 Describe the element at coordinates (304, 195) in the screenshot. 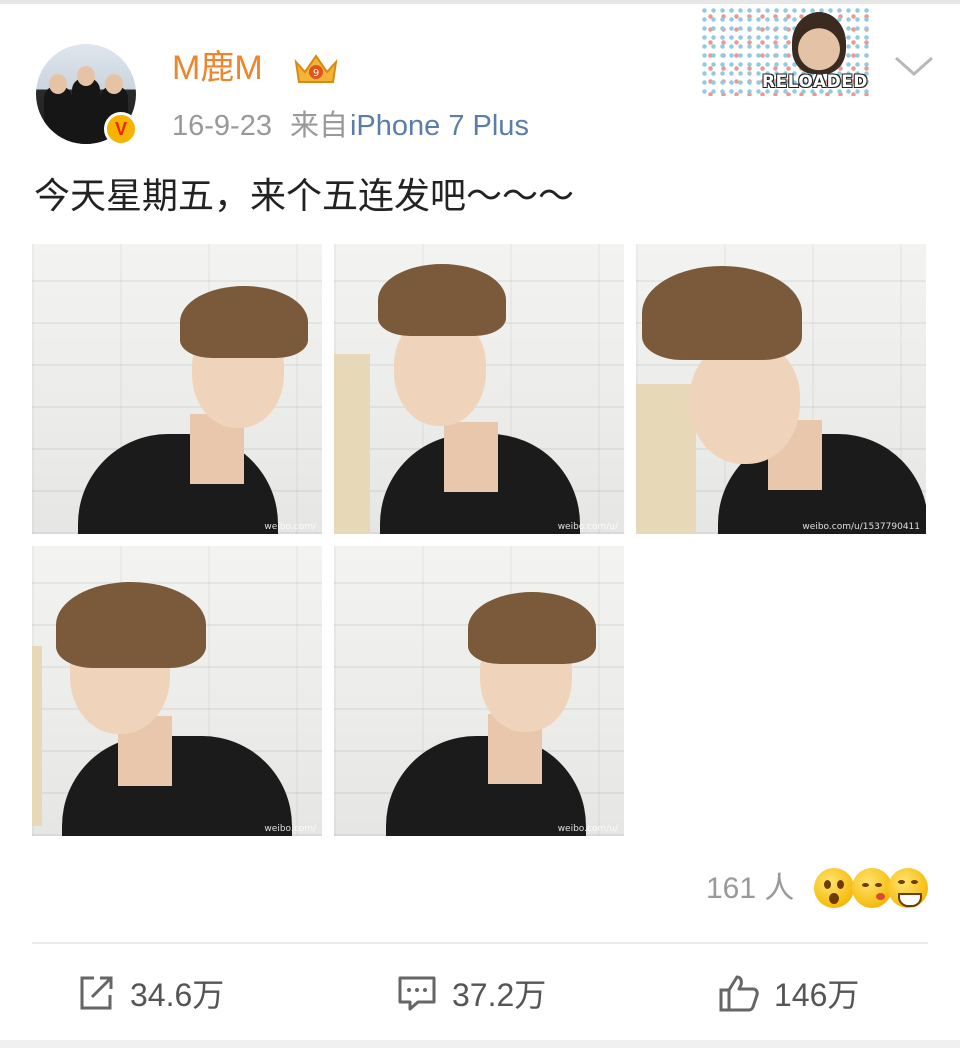

I see `post-text: 今天星期五，来个五连发吧～～～` at that location.